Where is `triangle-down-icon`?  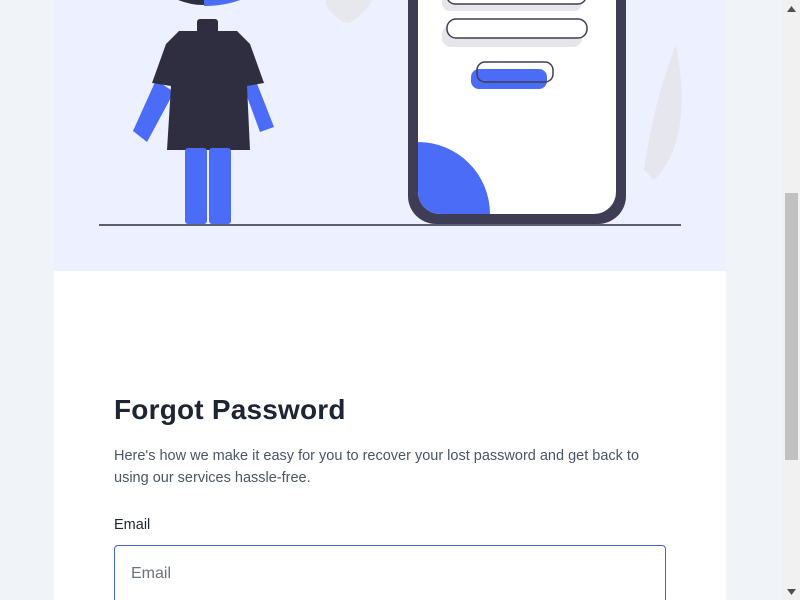
triangle-down-icon is located at coordinates (791, 591).